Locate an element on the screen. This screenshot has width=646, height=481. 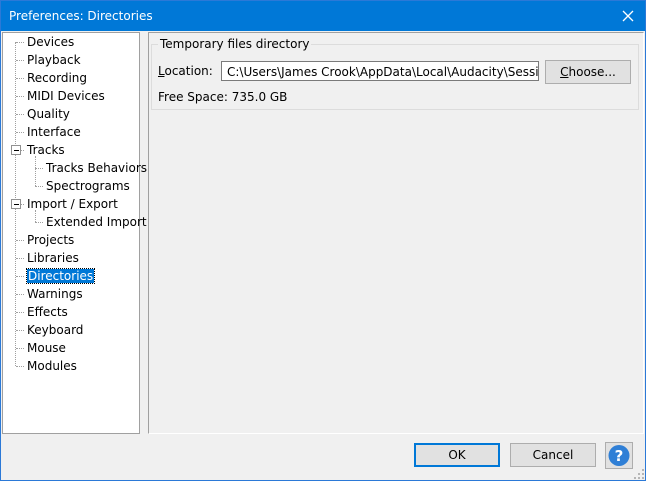
tree-item-tracks-behaviors: Tracks Behaviors is located at coordinates (96, 168).